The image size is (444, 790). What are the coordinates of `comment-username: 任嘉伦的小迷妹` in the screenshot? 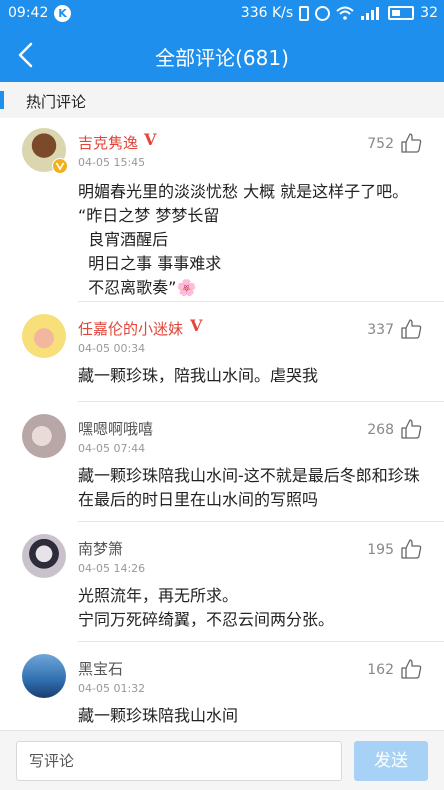 It's located at (130, 328).